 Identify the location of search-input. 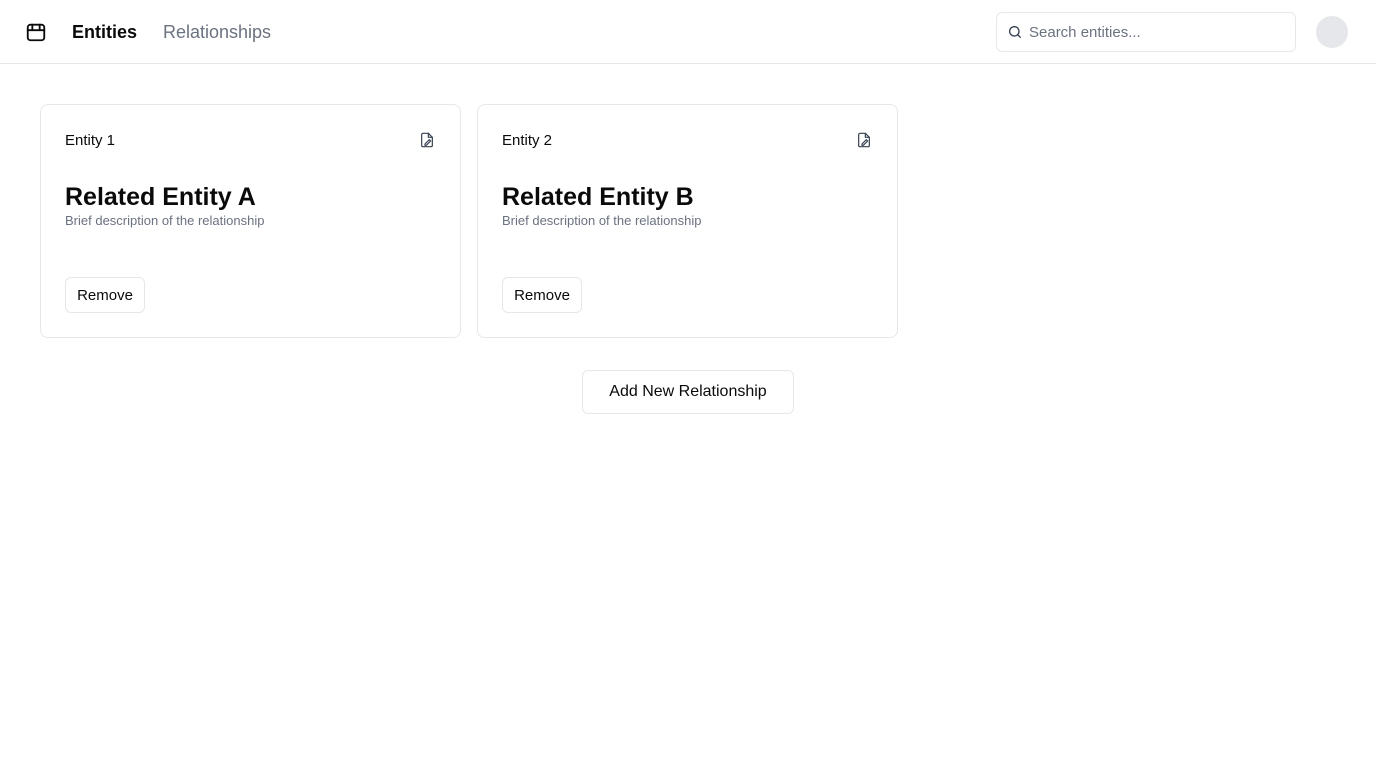
(1159, 32).